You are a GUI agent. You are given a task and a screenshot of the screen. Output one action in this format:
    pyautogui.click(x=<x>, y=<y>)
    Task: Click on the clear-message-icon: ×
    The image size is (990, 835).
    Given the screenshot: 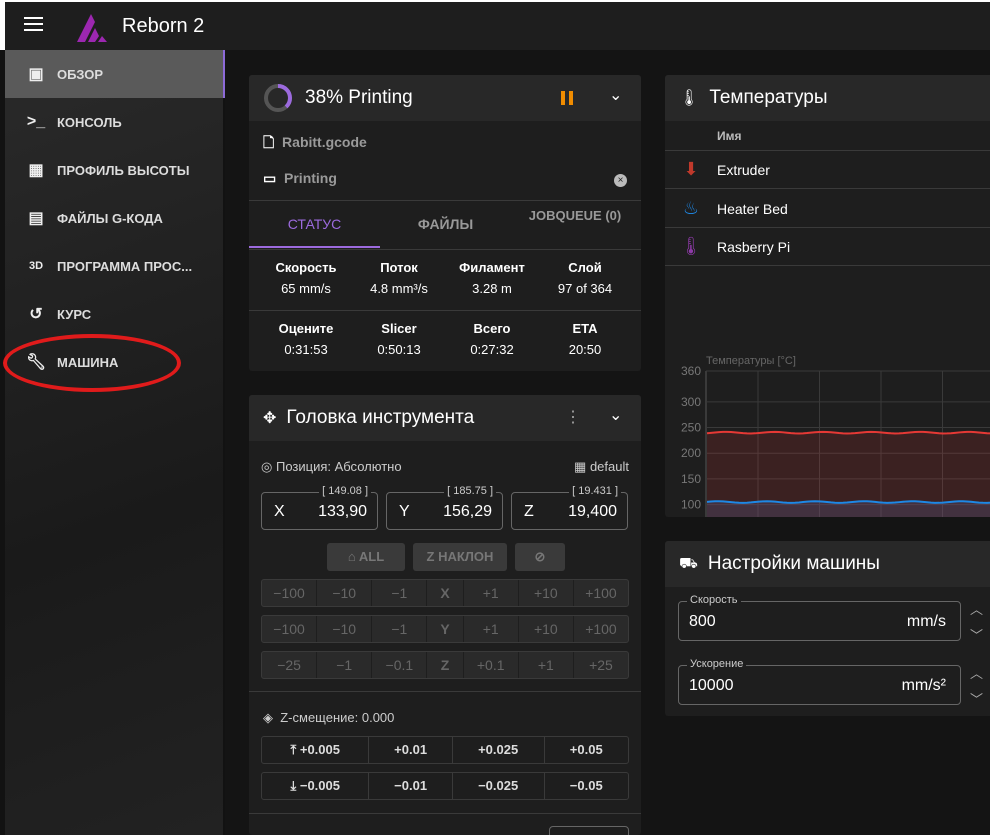 What is the action you would take?
    pyautogui.click(x=620, y=180)
    